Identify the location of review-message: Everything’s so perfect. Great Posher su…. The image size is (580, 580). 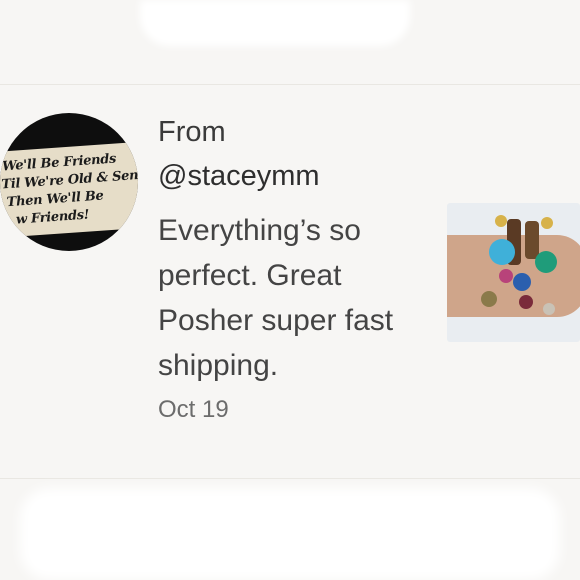
(276, 298).